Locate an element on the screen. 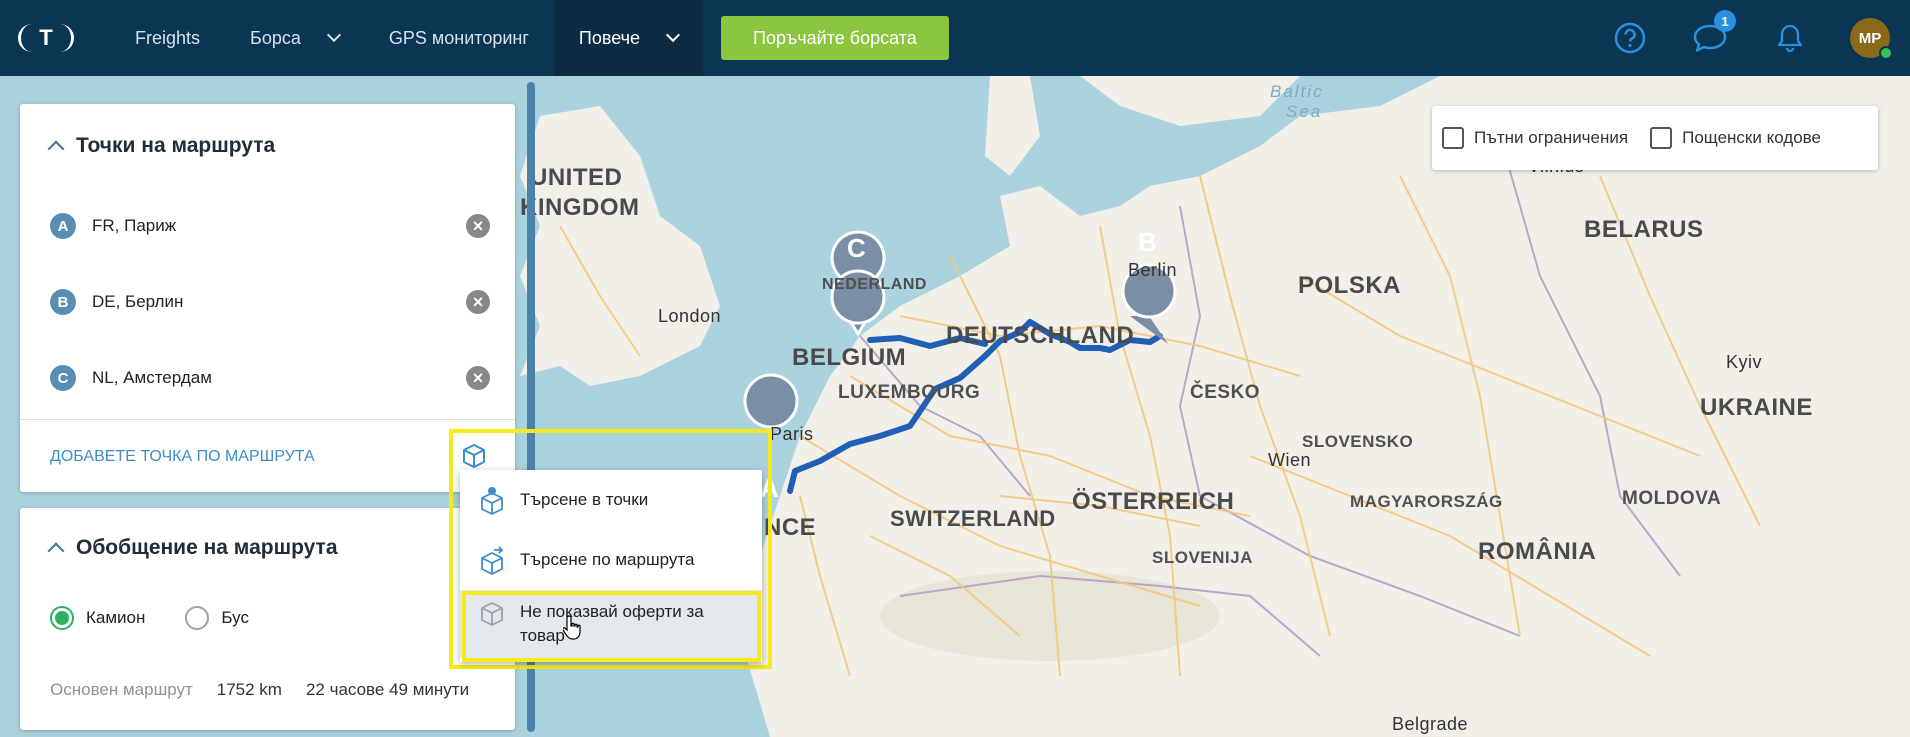 The height and width of the screenshot is (737, 1910). nav-freights-label: Freights is located at coordinates (168, 37).